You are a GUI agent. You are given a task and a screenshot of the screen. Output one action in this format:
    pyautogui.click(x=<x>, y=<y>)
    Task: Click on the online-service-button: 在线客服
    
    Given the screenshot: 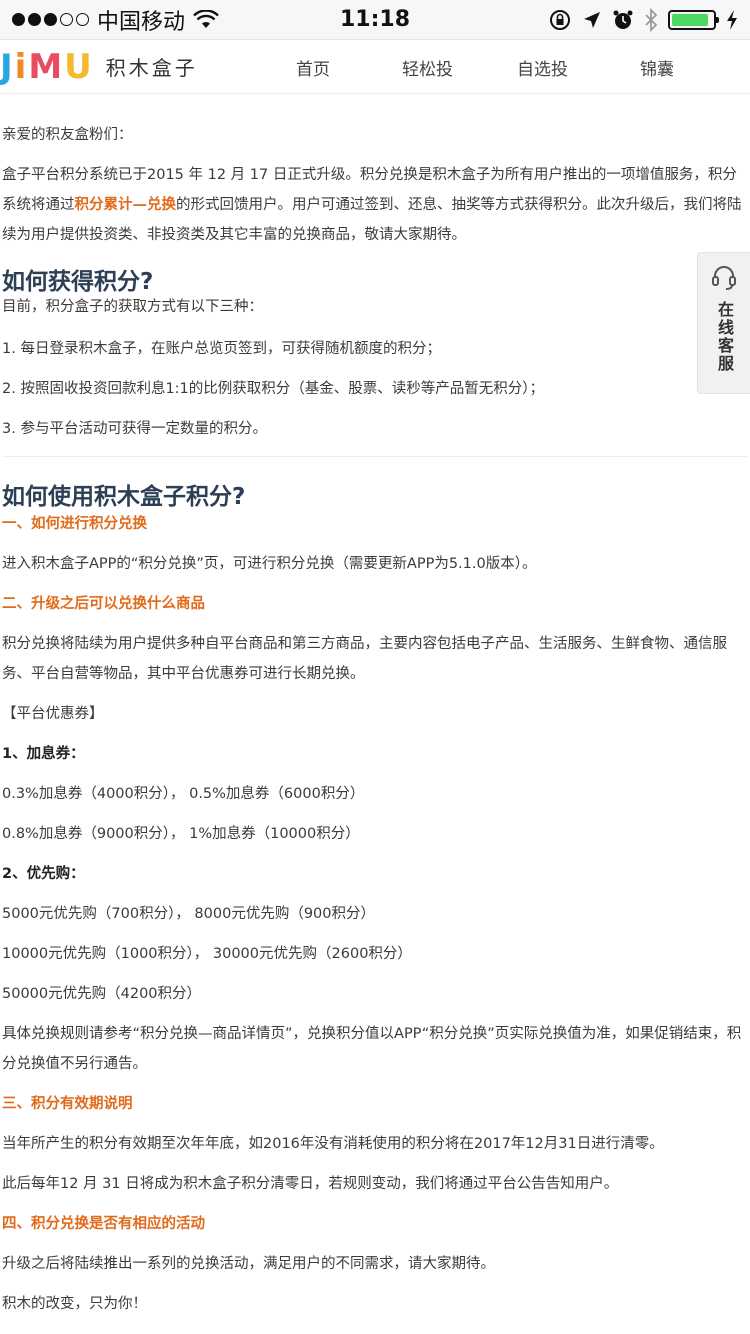 What is the action you would take?
    pyautogui.click(x=723, y=323)
    